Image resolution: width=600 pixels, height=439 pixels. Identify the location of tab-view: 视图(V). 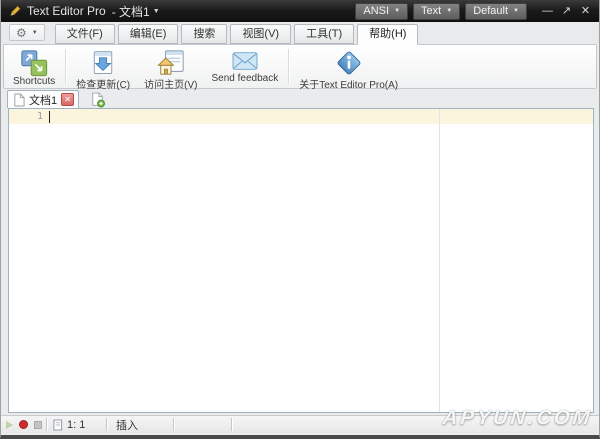
(261, 34).